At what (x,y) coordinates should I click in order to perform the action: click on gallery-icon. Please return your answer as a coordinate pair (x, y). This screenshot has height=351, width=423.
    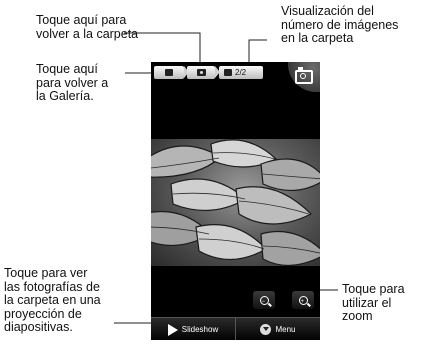
    Looking at the image, I should click on (169, 72).